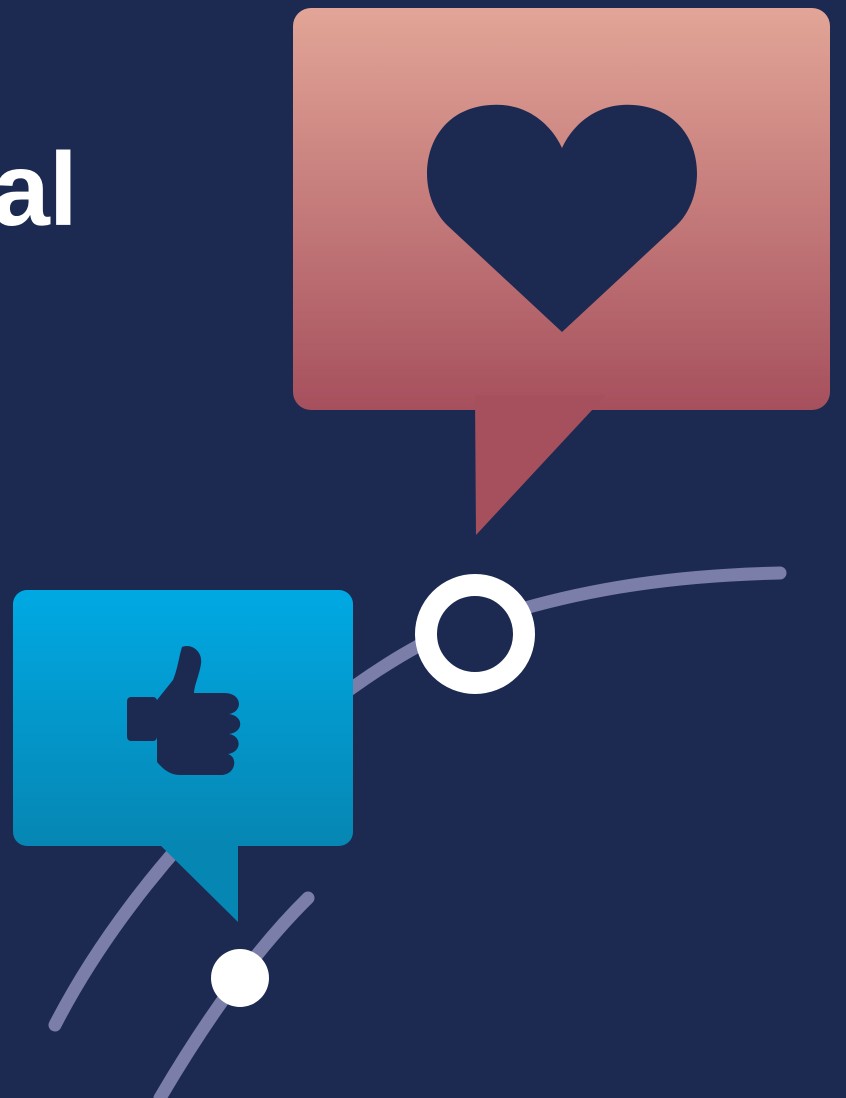 This screenshot has height=1098, width=846. Describe the element at coordinates (240, 978) in the screenshot. I see `dot-marker` at that location.